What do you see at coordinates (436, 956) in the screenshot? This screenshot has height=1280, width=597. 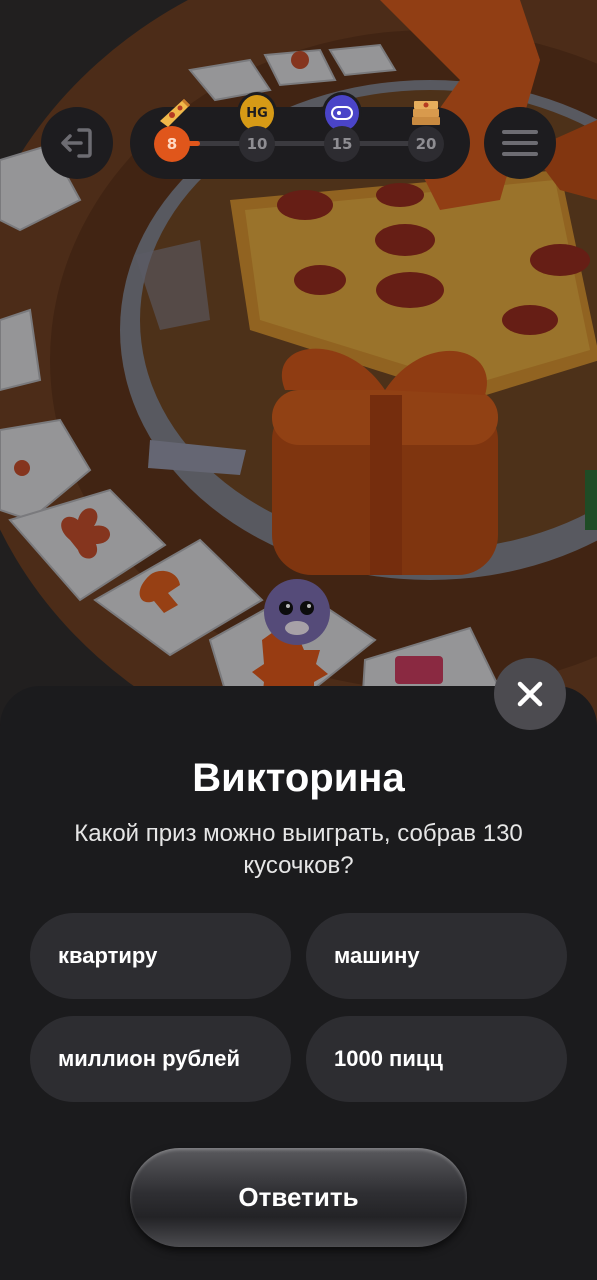 I see `answer-option-2: машину` at bounding box center [436, 956].